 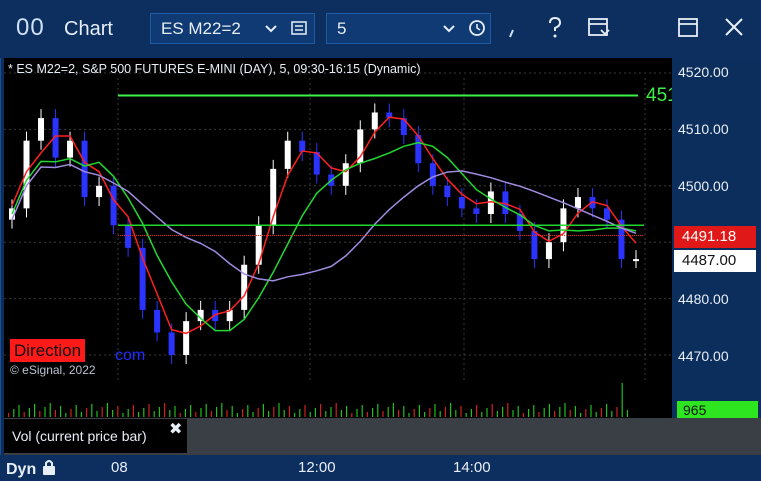 I want to click on volume-value: 965, so click(x=717, y=409).